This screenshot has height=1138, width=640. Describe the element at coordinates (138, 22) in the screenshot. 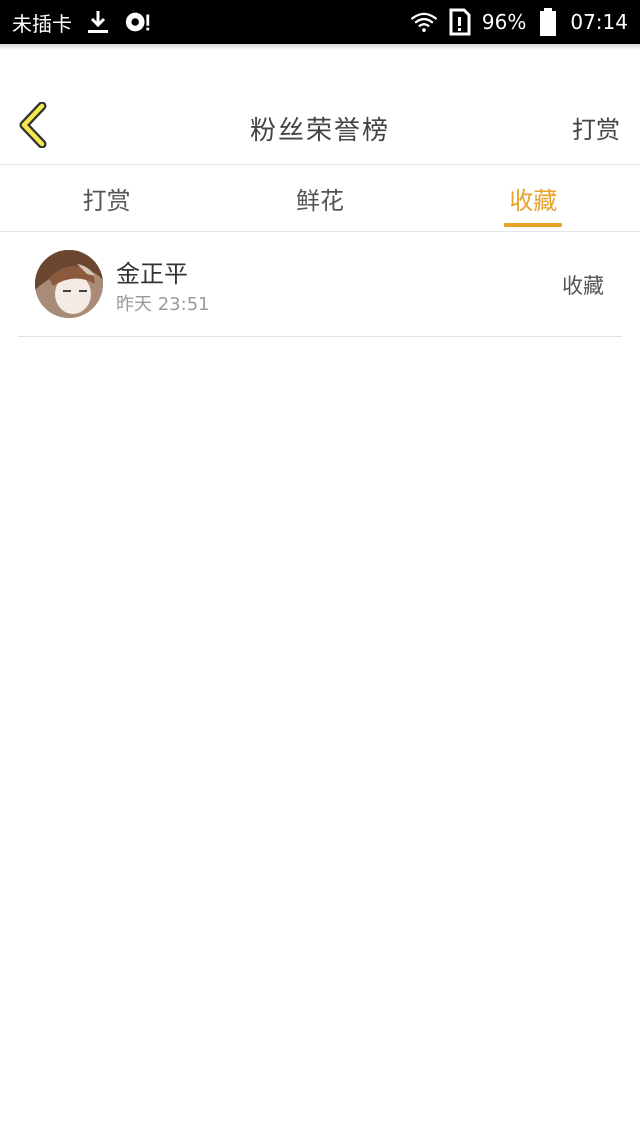

I see `media-icon` at that location.